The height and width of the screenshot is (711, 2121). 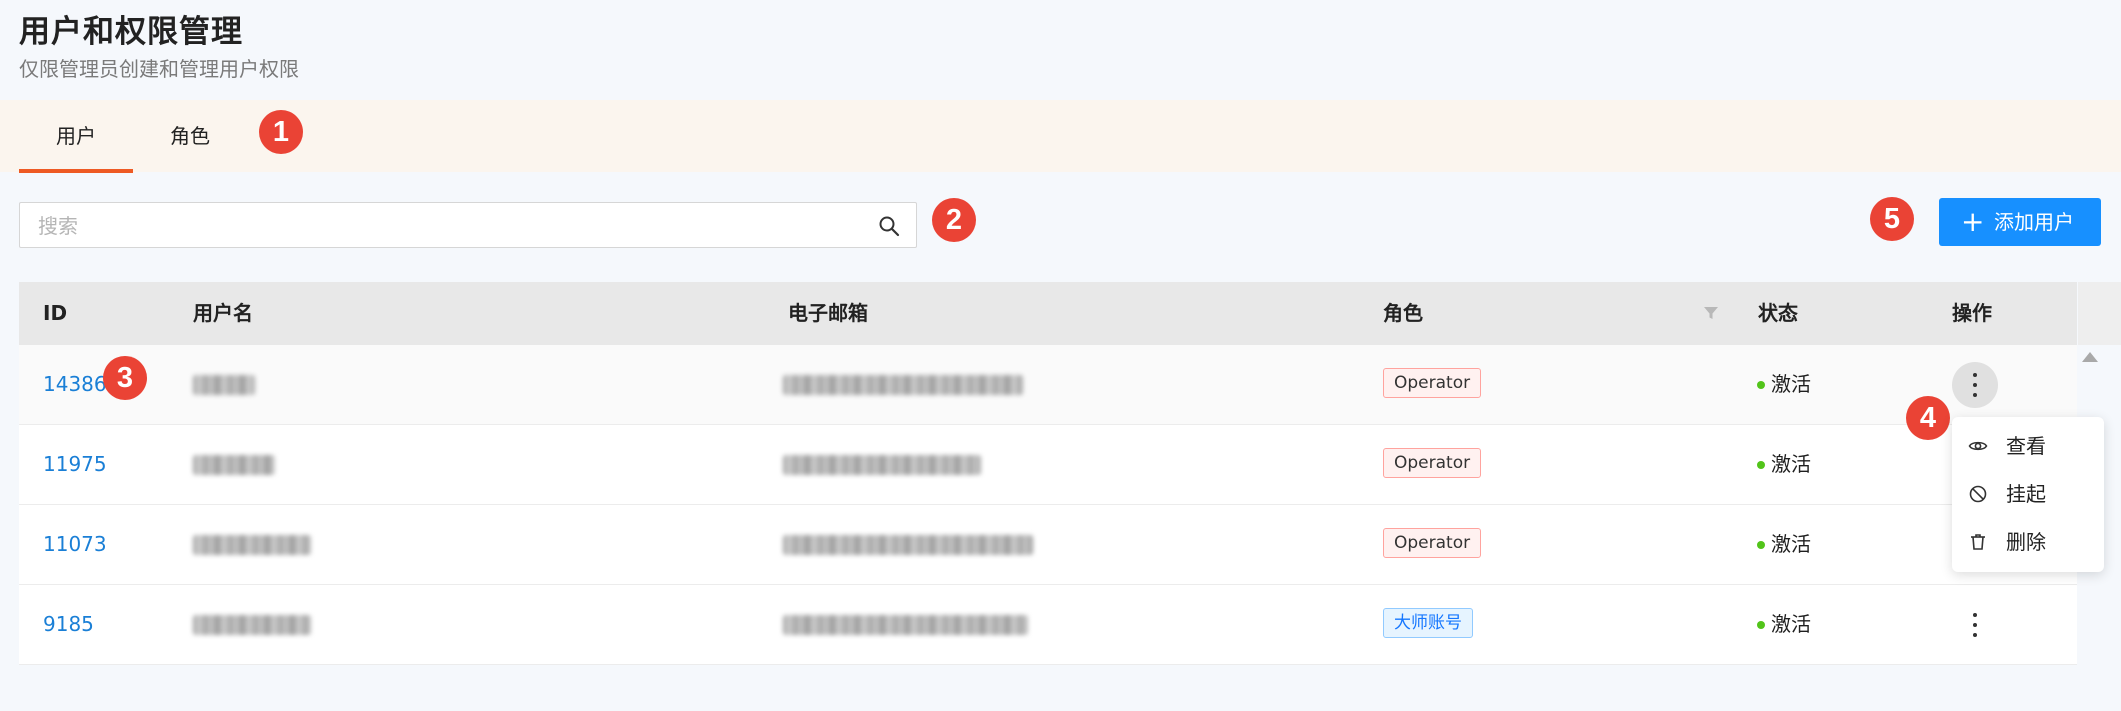 I want to click on page-title: 用户和权限管理, so click(x=131, y=32).